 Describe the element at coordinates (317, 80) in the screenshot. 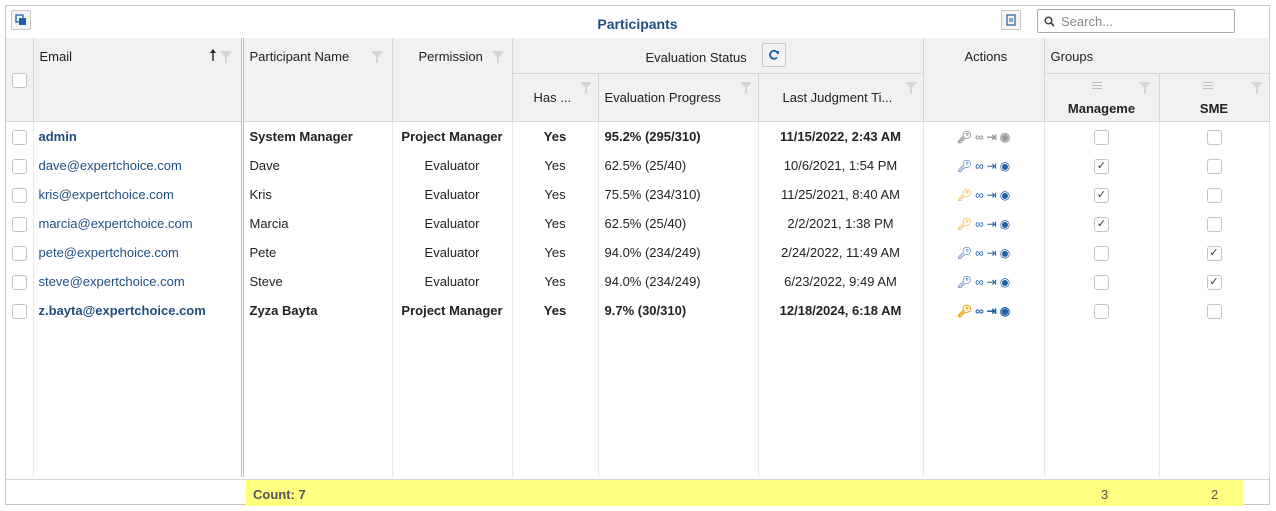

I see `column-header-participant-name: Participant Name` at that location.